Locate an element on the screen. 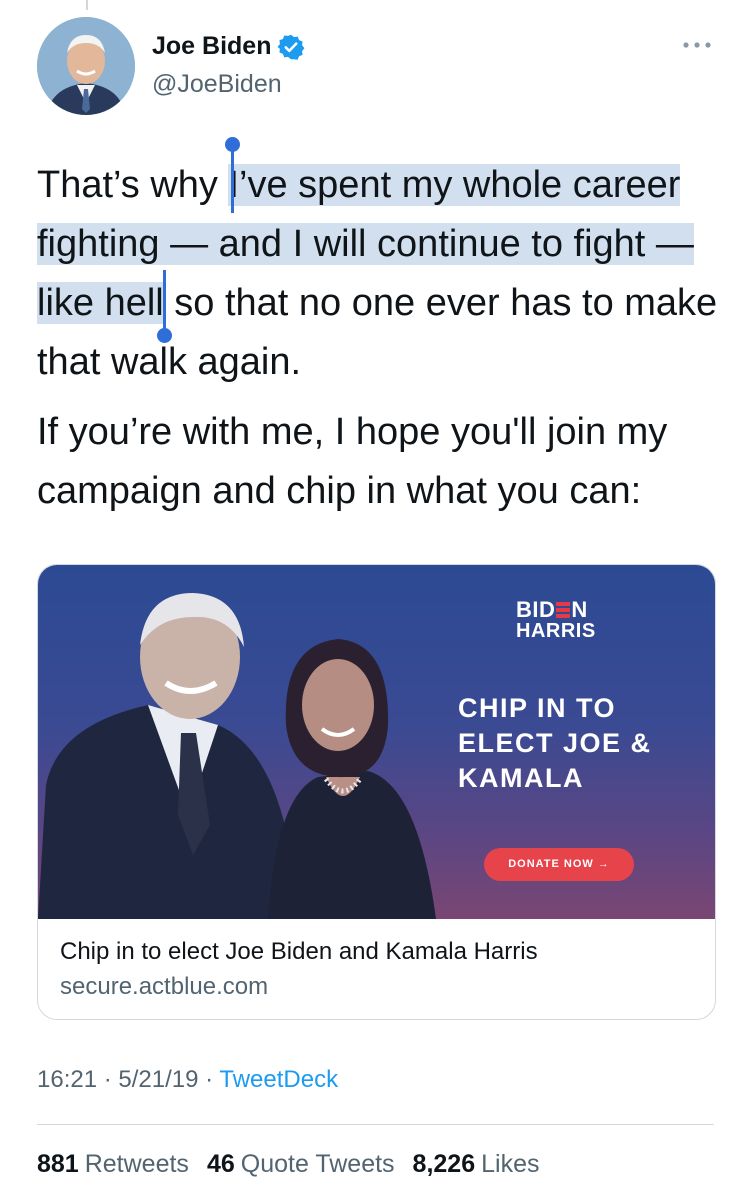 The width and height of the screenshot is (751, 1200). retweets-stat: 881 Retweets is located at coordinates (113, 1164).